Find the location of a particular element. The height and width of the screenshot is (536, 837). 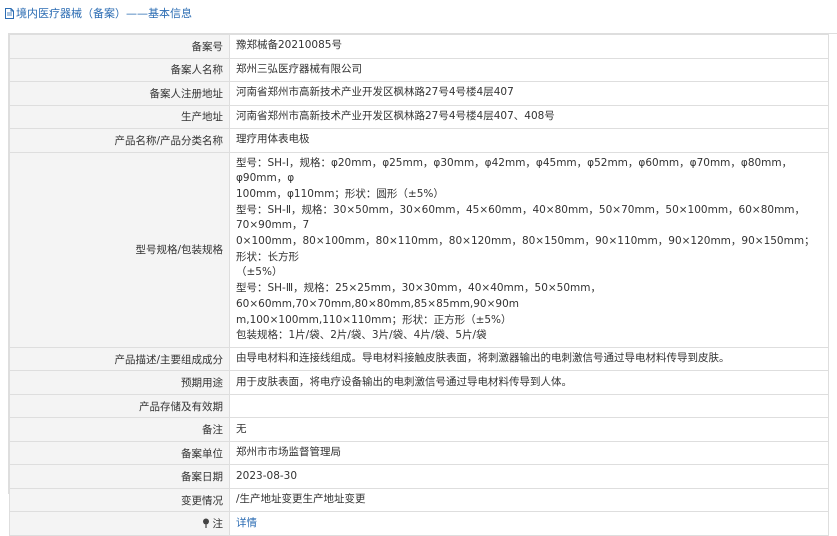

value-remarks: 无 is located at coordinates (529, 429).